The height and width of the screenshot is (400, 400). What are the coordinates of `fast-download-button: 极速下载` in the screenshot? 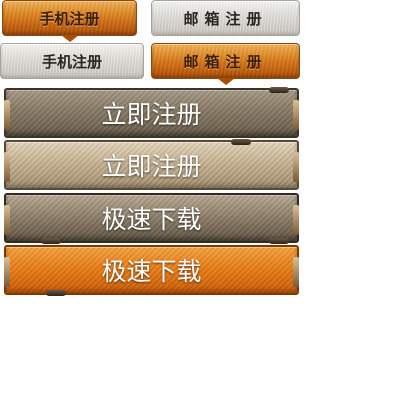 It's located at (151, 218).